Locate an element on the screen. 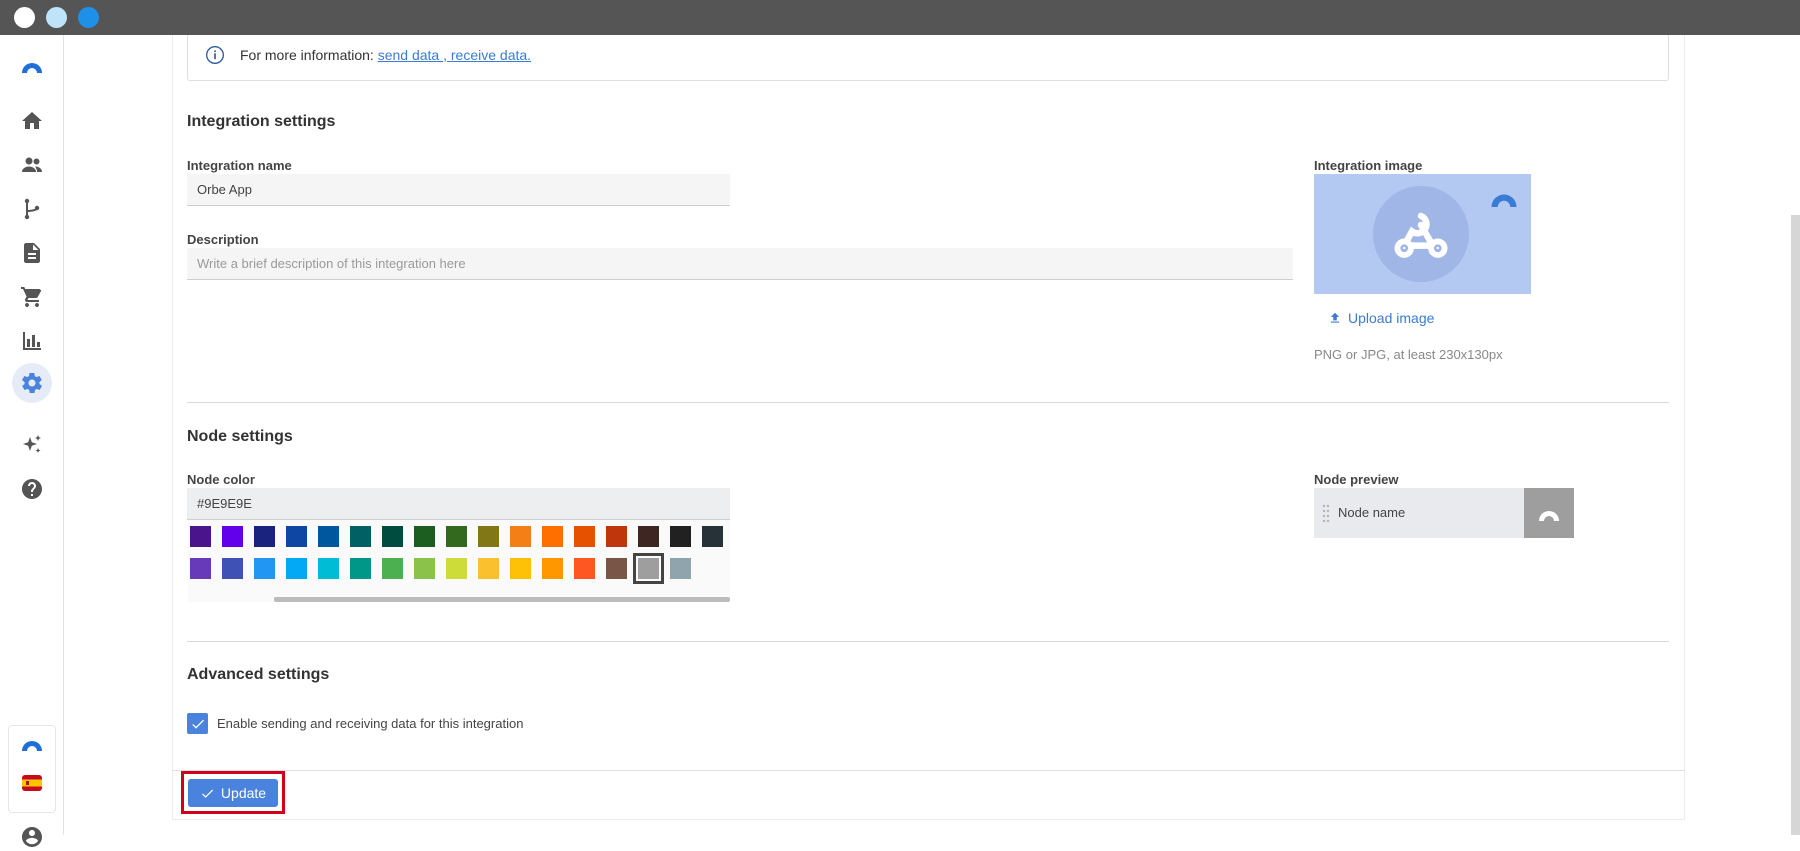 The image size is (1800, 851). info-icon is located at coordinates (215, 55).